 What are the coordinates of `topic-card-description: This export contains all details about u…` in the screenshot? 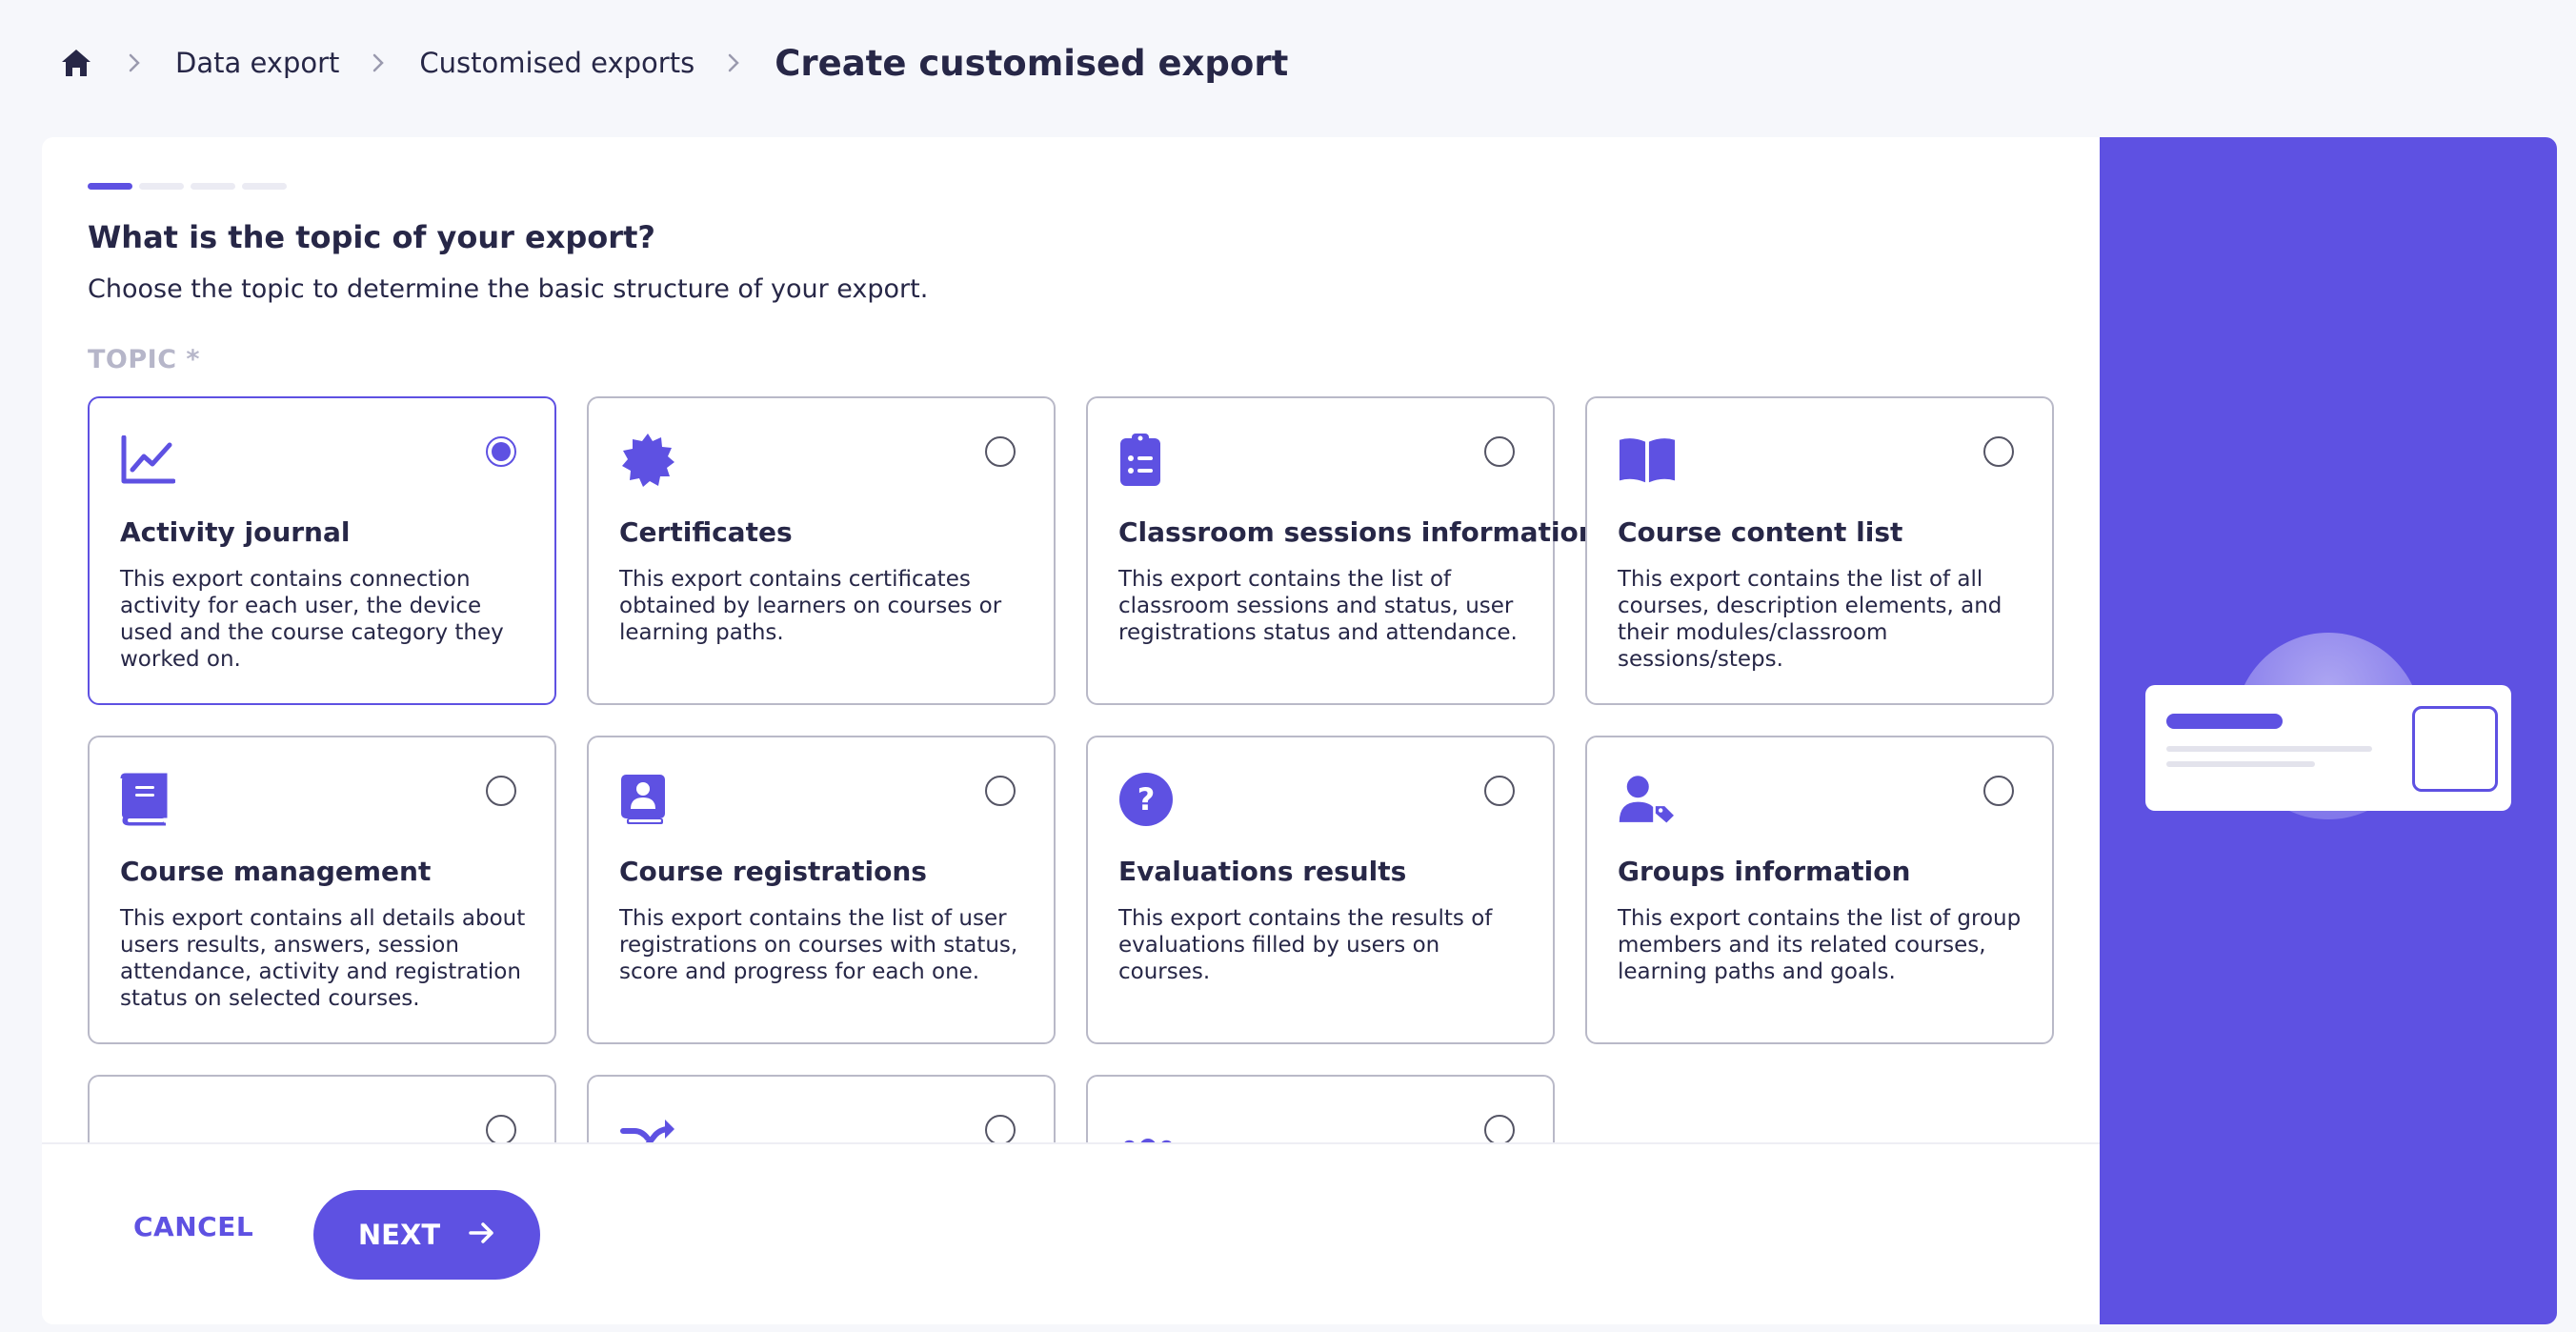 It's located at (323, 958).